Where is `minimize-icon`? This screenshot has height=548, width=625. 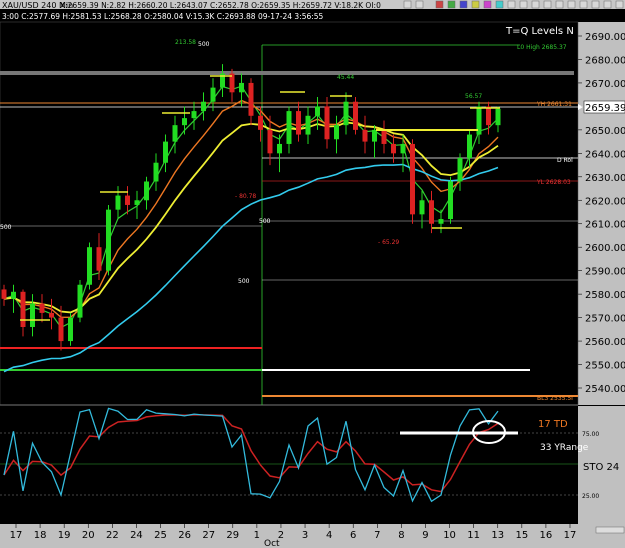 minimize-icon is located at coordinates (407, 4).